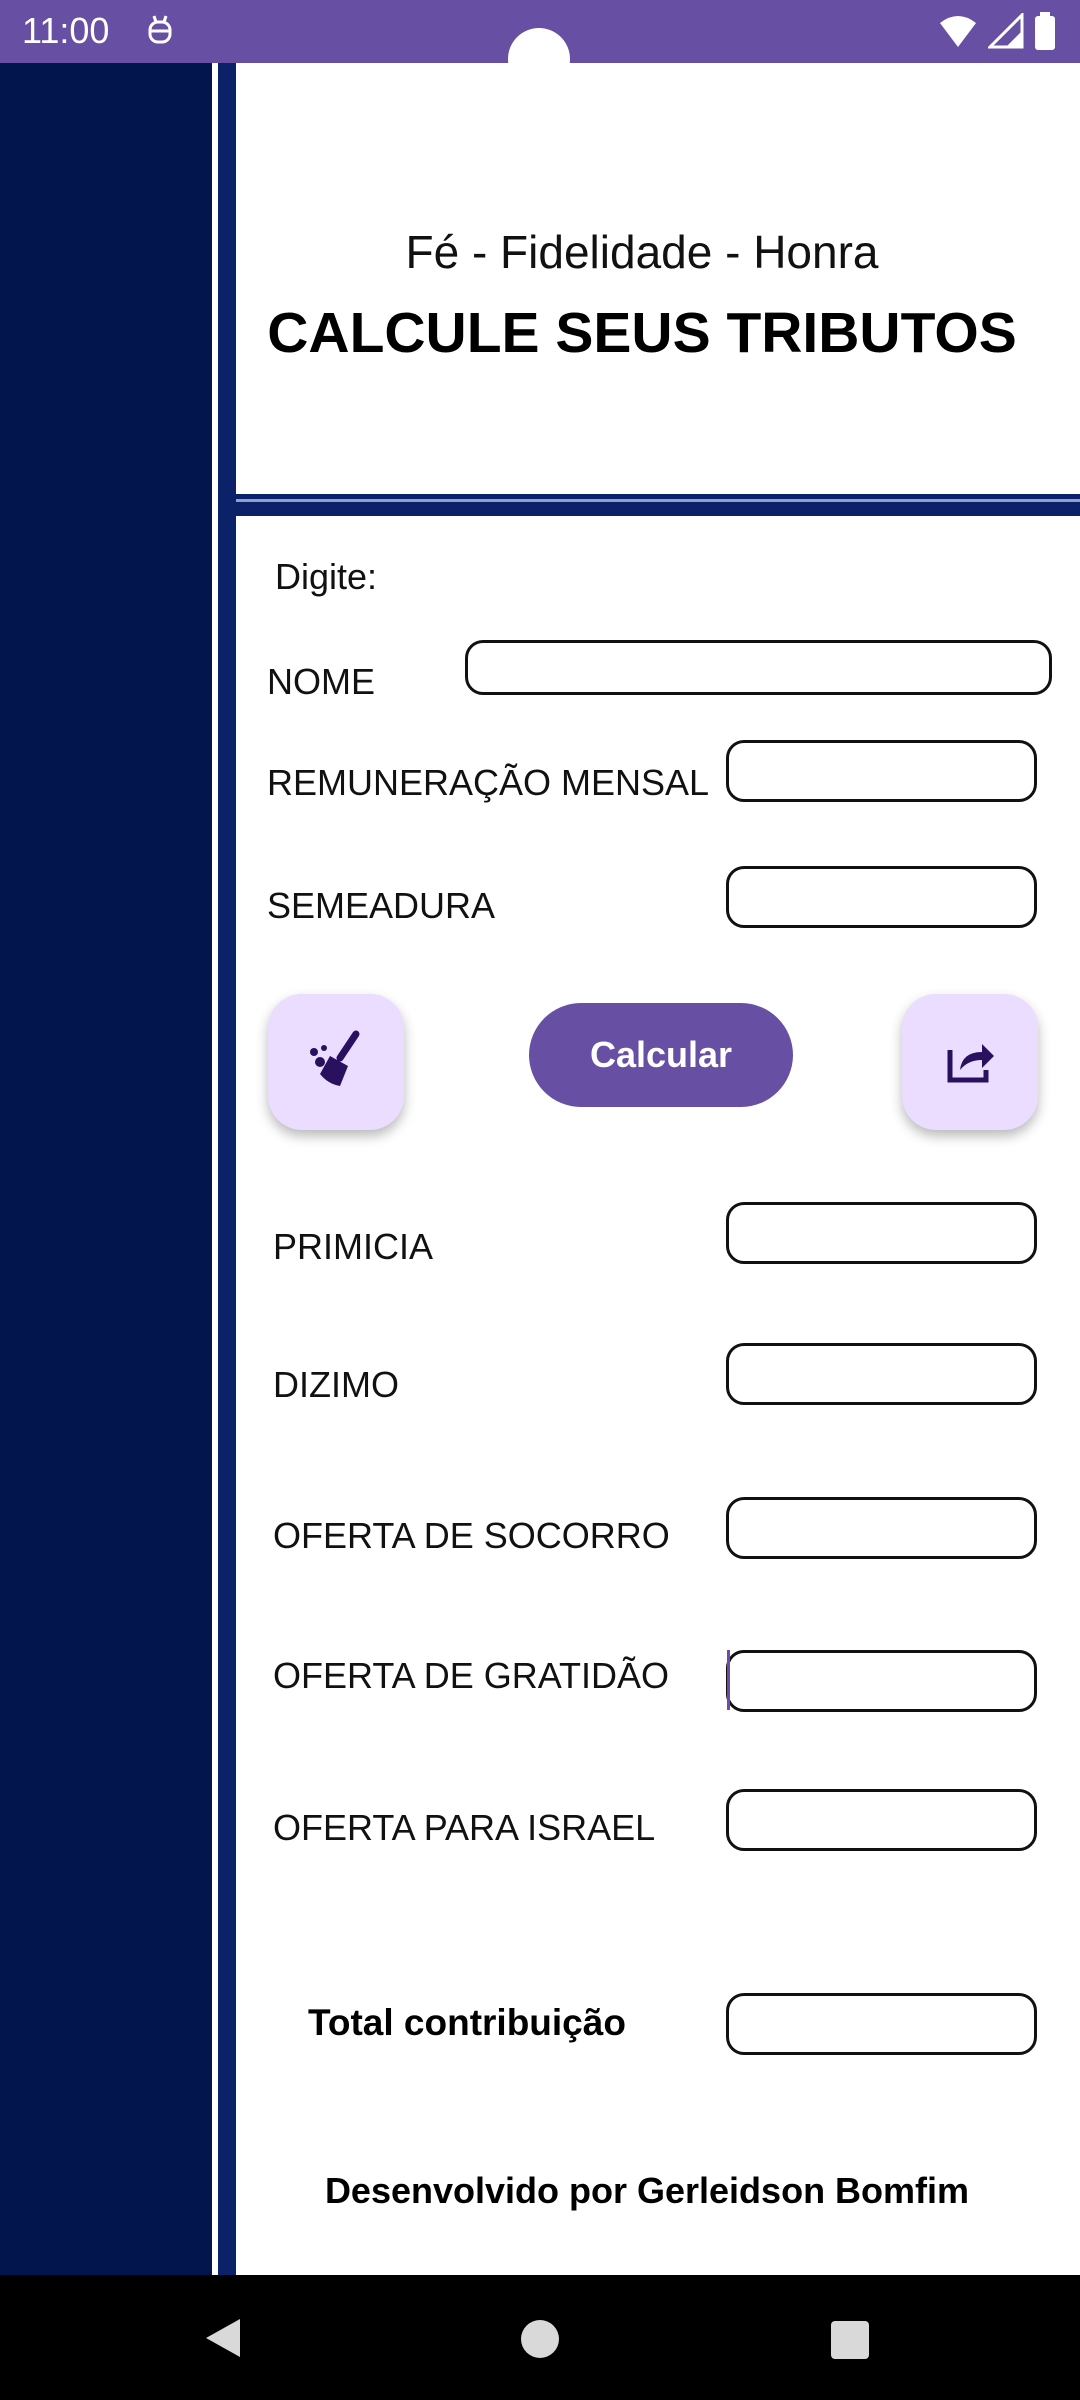  Describe the element at coordinates (227, 1169) in the screenshot. I see `side-divider` at that location.